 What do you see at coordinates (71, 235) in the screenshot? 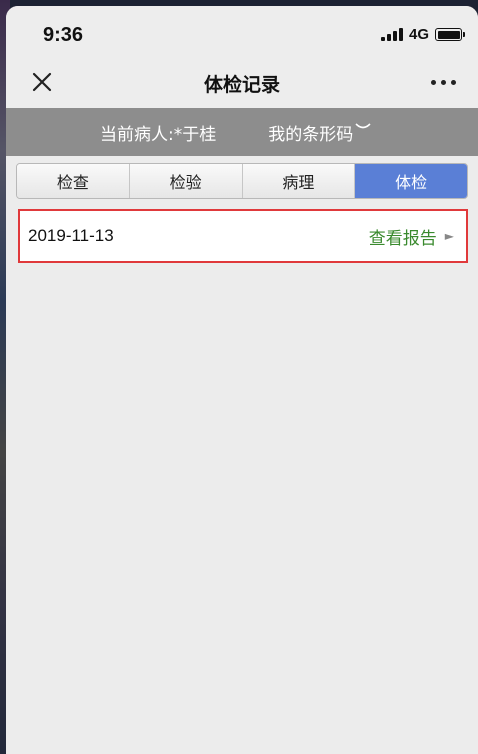
I see `record-date: 2019-11-13` at bounding box center [71, 235].